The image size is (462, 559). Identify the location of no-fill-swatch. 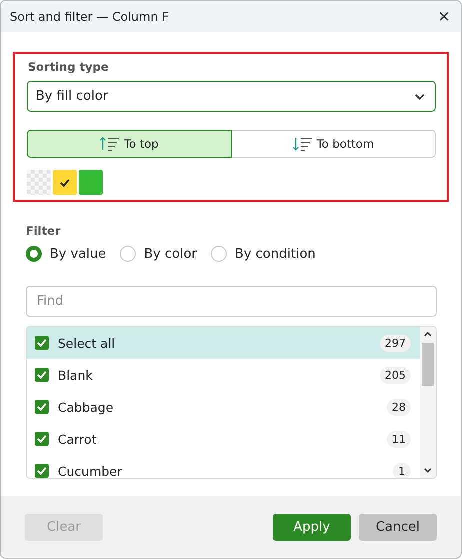
(39, 182).